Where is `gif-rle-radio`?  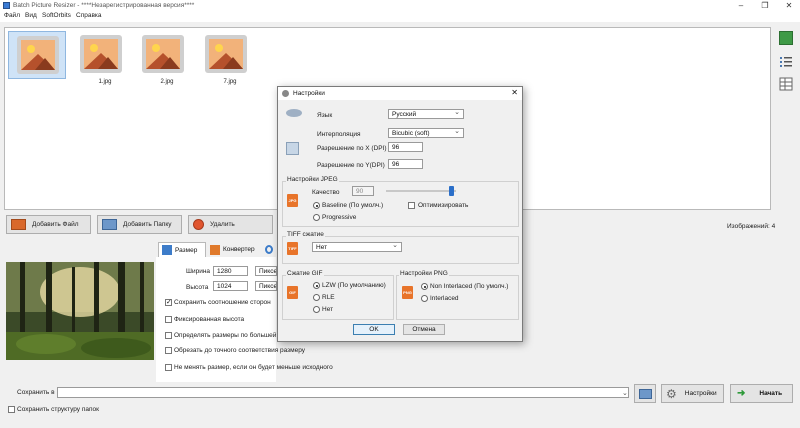
gif-rle-radio is located at coordinates (316, 297).